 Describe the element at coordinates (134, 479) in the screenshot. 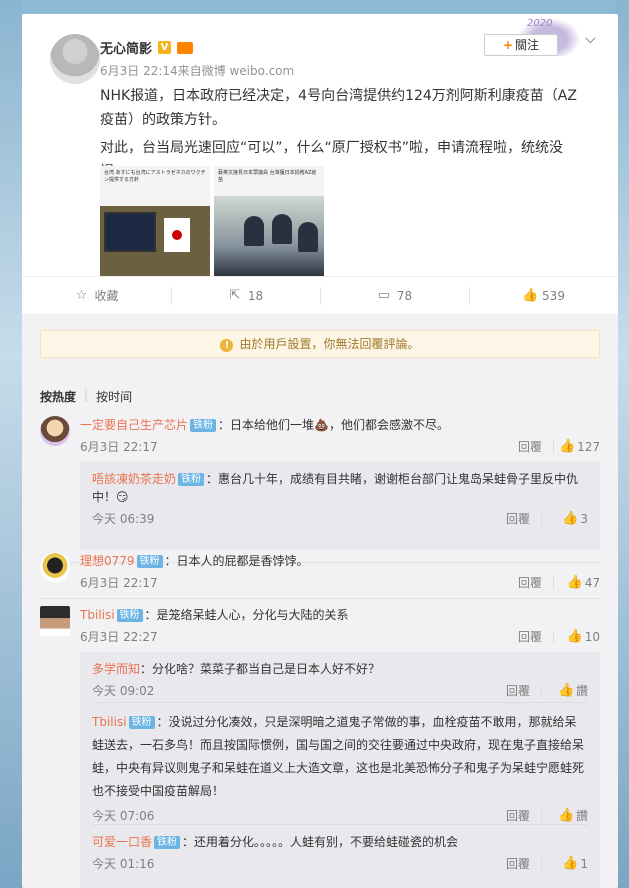

I see `replier-name: 唔該凍奶茶走奶` at that location.